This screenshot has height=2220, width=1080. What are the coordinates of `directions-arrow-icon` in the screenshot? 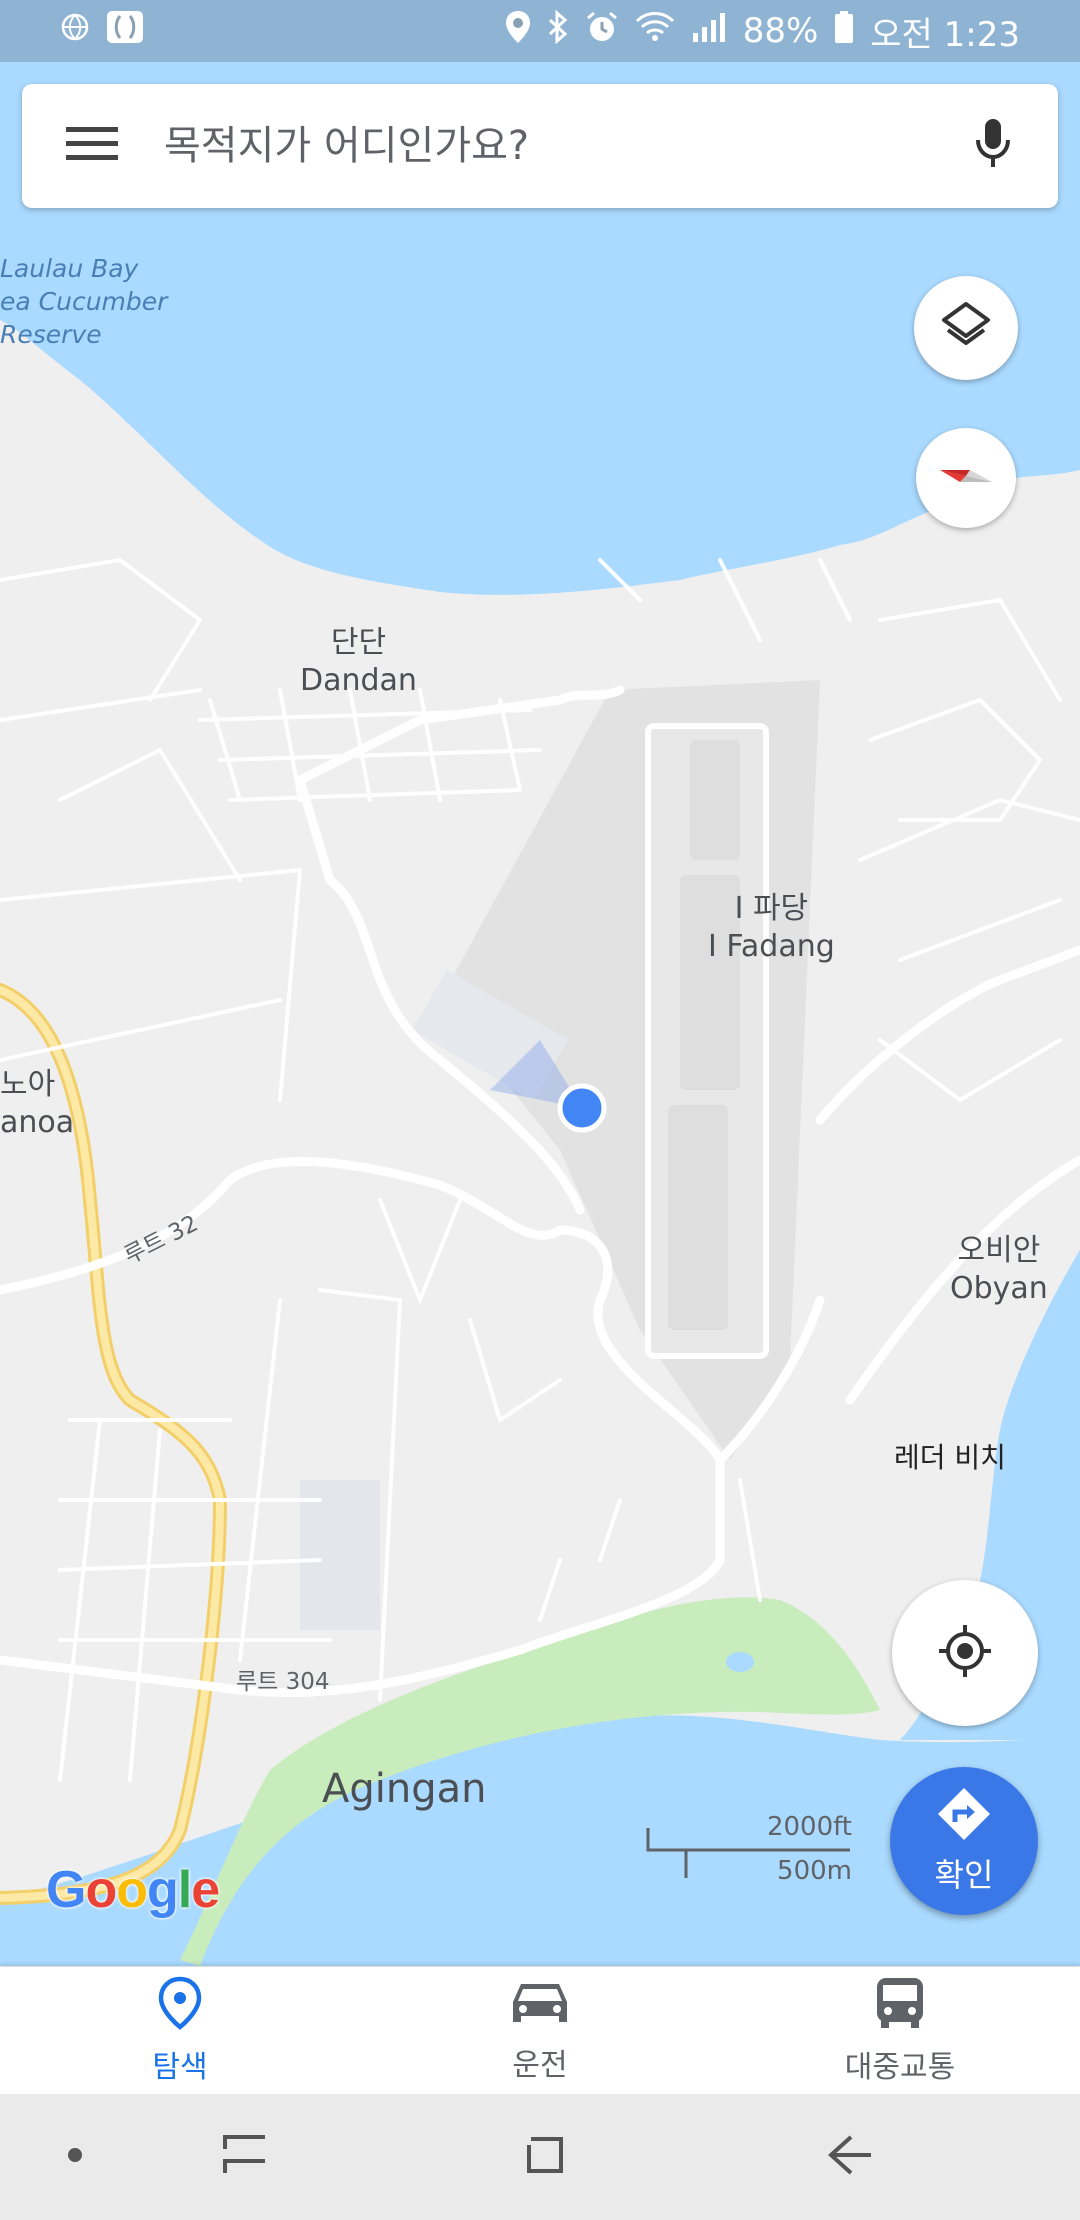 It's located at (964, 1816).